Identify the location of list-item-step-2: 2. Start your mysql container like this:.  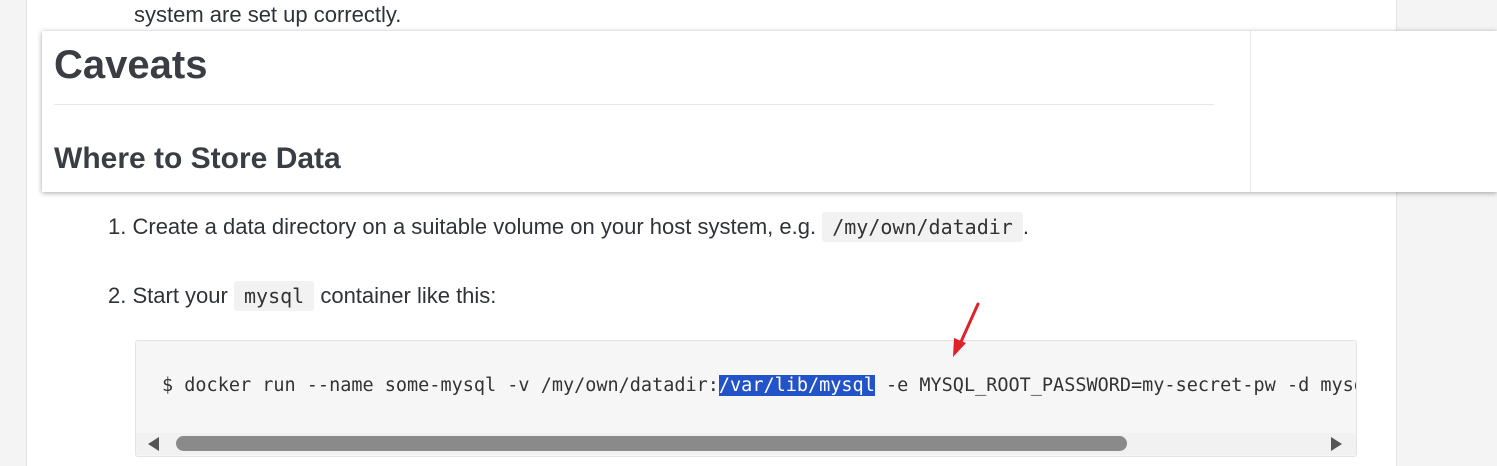
(302, 296).